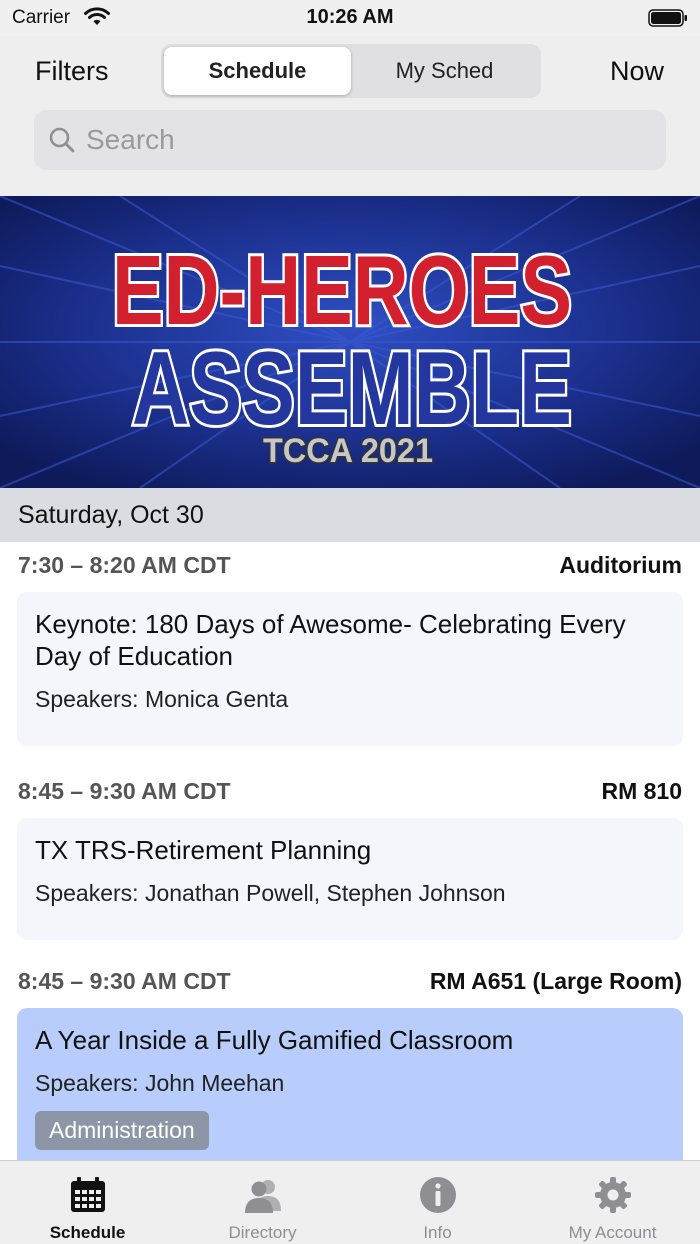 This screenshot has width=700, height=1244. Describe the element at coordinates (612, 1195) in the screenshot. I see `gear-icon` at that location.